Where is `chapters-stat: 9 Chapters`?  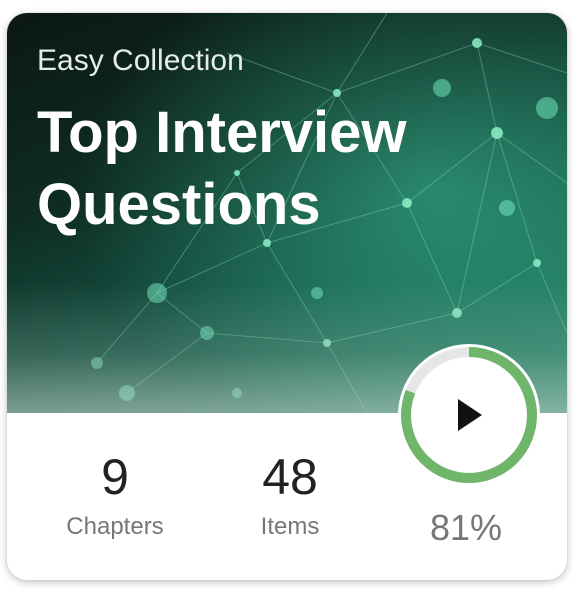 chapters-stat: 9 Chapters is located at coordinates (115, 495).